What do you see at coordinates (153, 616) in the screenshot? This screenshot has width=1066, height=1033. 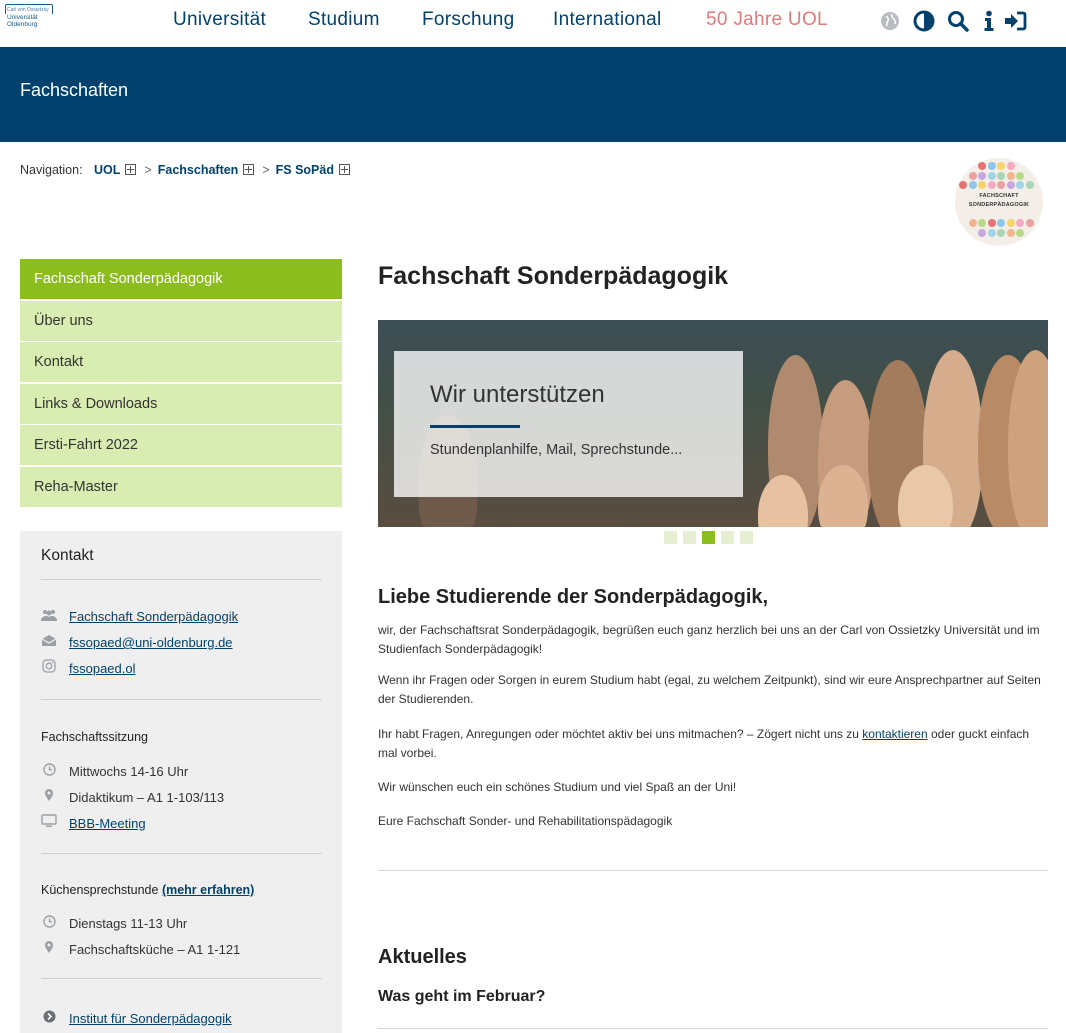 I see `contact-link-fachschaft: Fachschaft Sonderpädagogik` at bounding box center [153, 616].